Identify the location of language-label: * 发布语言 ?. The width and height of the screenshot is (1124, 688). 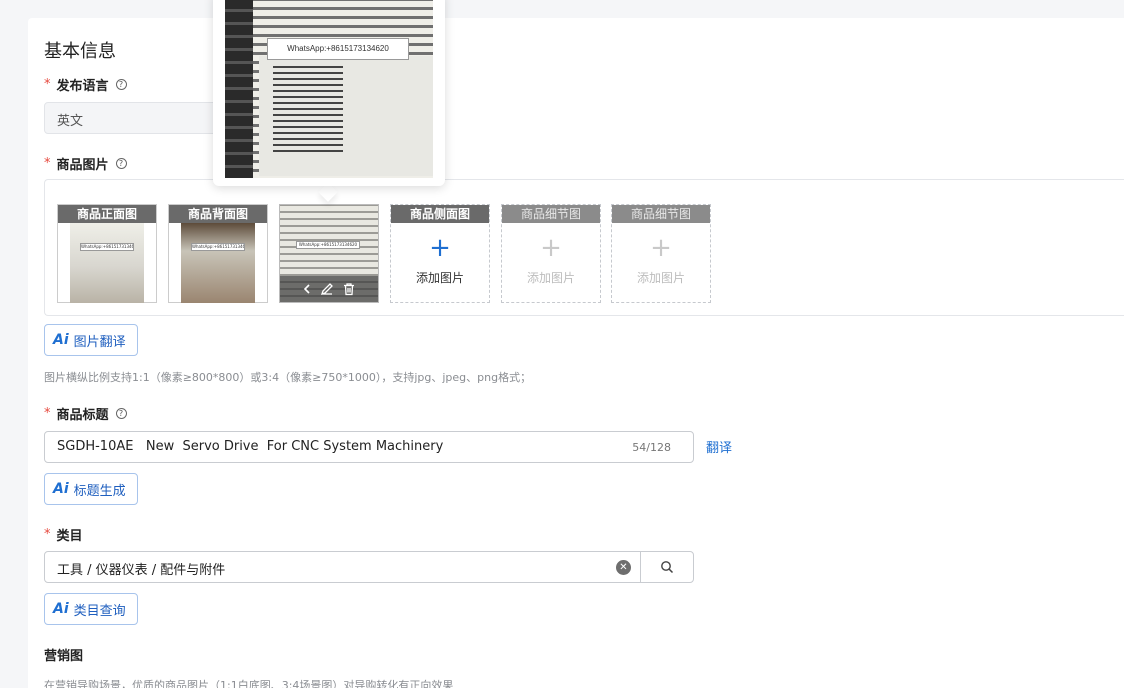
(85, 84).